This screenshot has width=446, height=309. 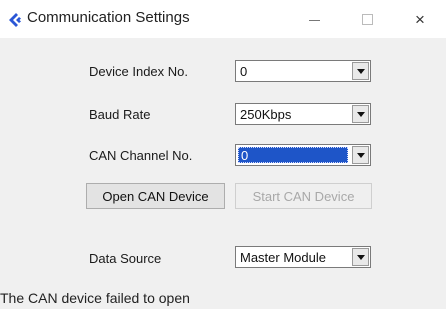 I want to click on data-source-select: Master Module, so click(x=303, y=257).